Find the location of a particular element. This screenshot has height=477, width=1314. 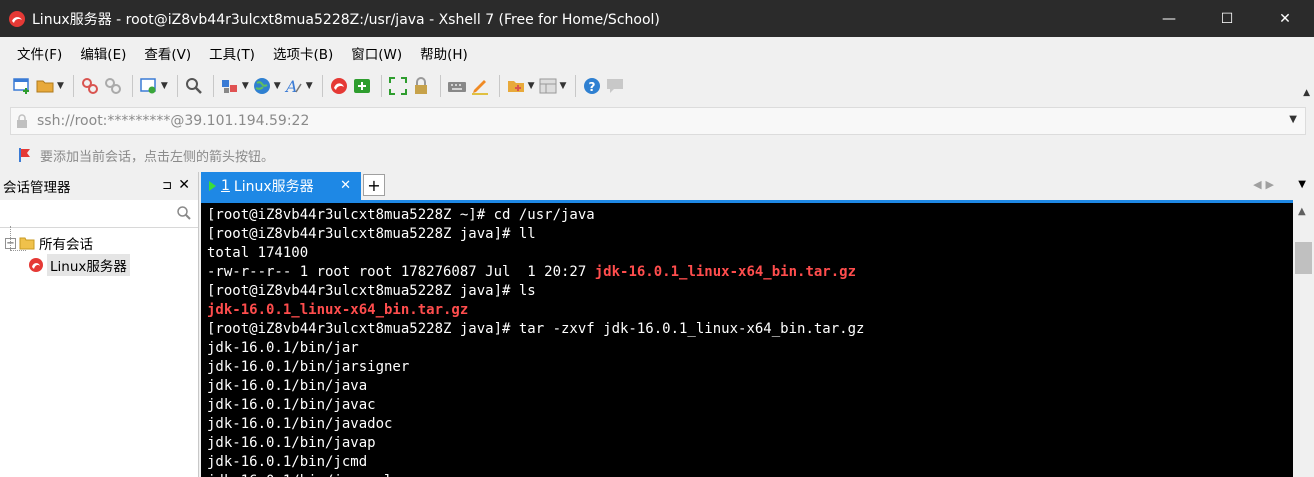

xshell-button is located at coordinates (339, 86).